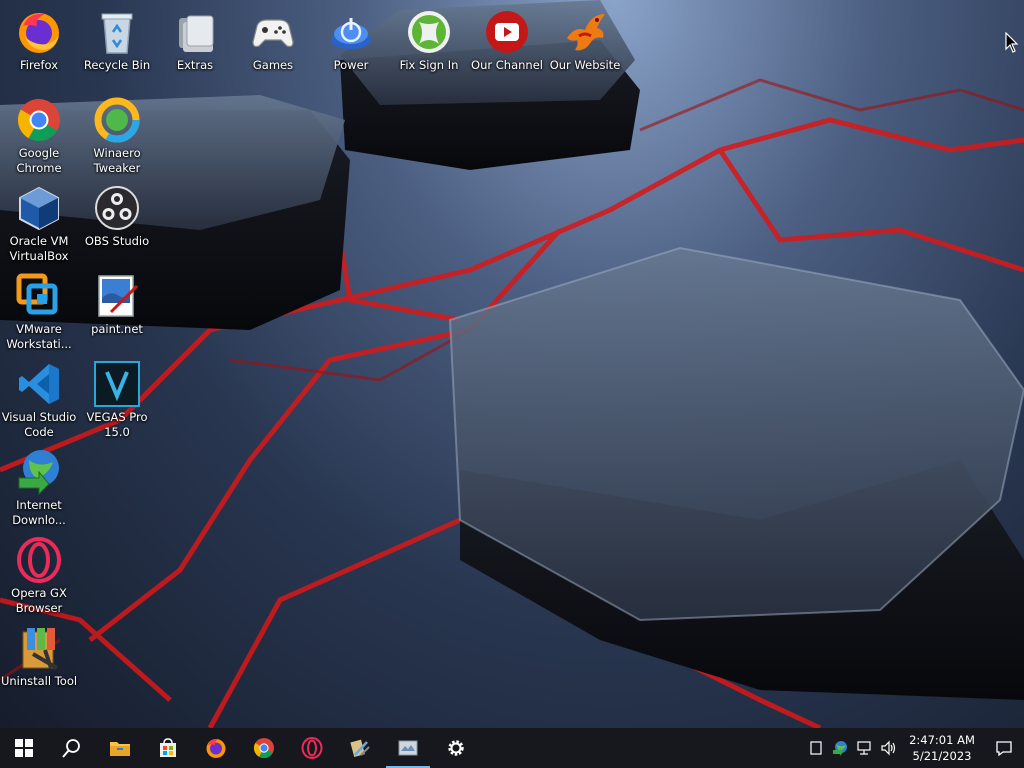 The height and width of the screenshot is (768, 1024). I want to click on icon-label: paint.net, so click(117, 329).